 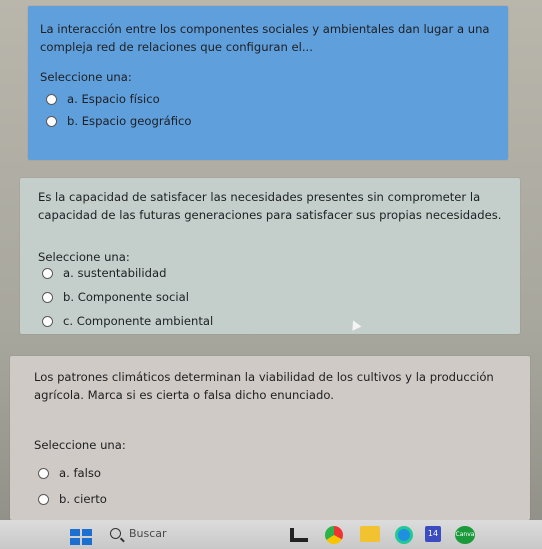 I want to click on files-icon, so click(x=370, y=534).